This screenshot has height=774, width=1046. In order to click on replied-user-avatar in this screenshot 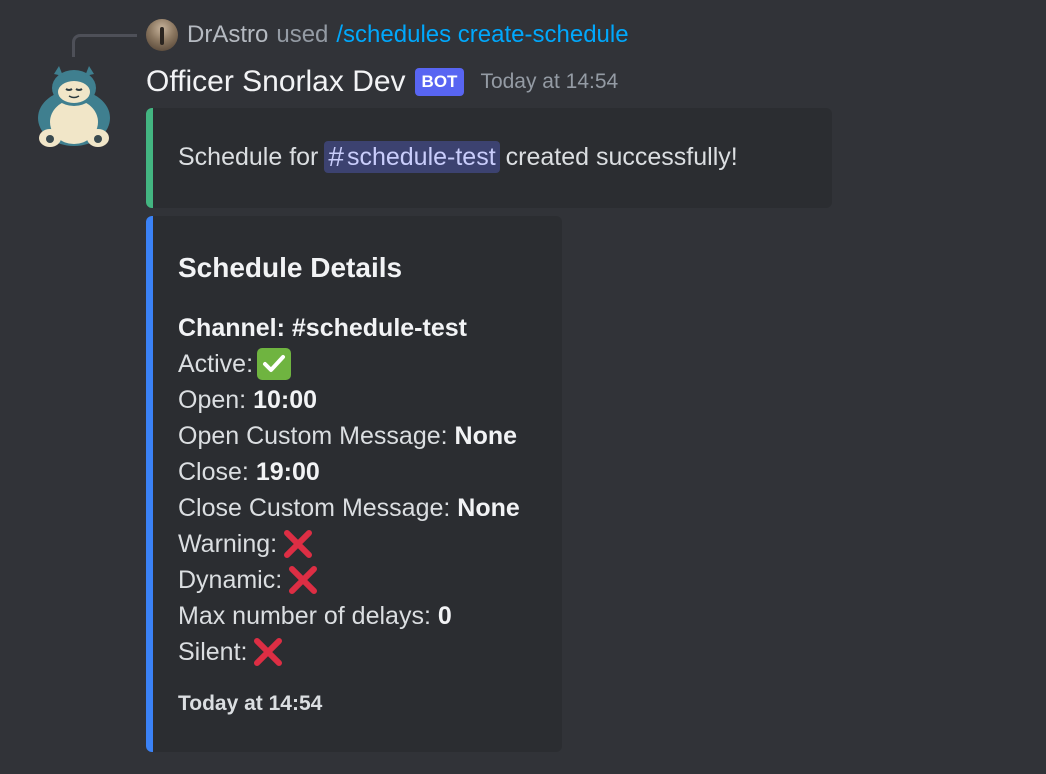, I will do `click(162, 35)`.